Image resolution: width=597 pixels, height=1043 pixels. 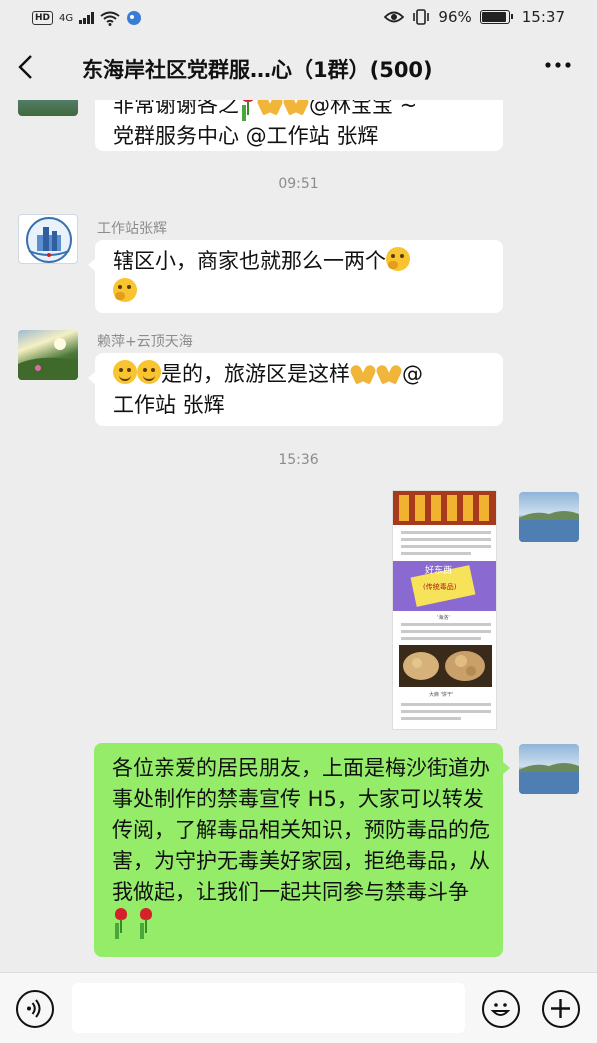 I want to click on chat-title: 东海岸社区党群服…心（1群）(500), so click(x=257, y=70).